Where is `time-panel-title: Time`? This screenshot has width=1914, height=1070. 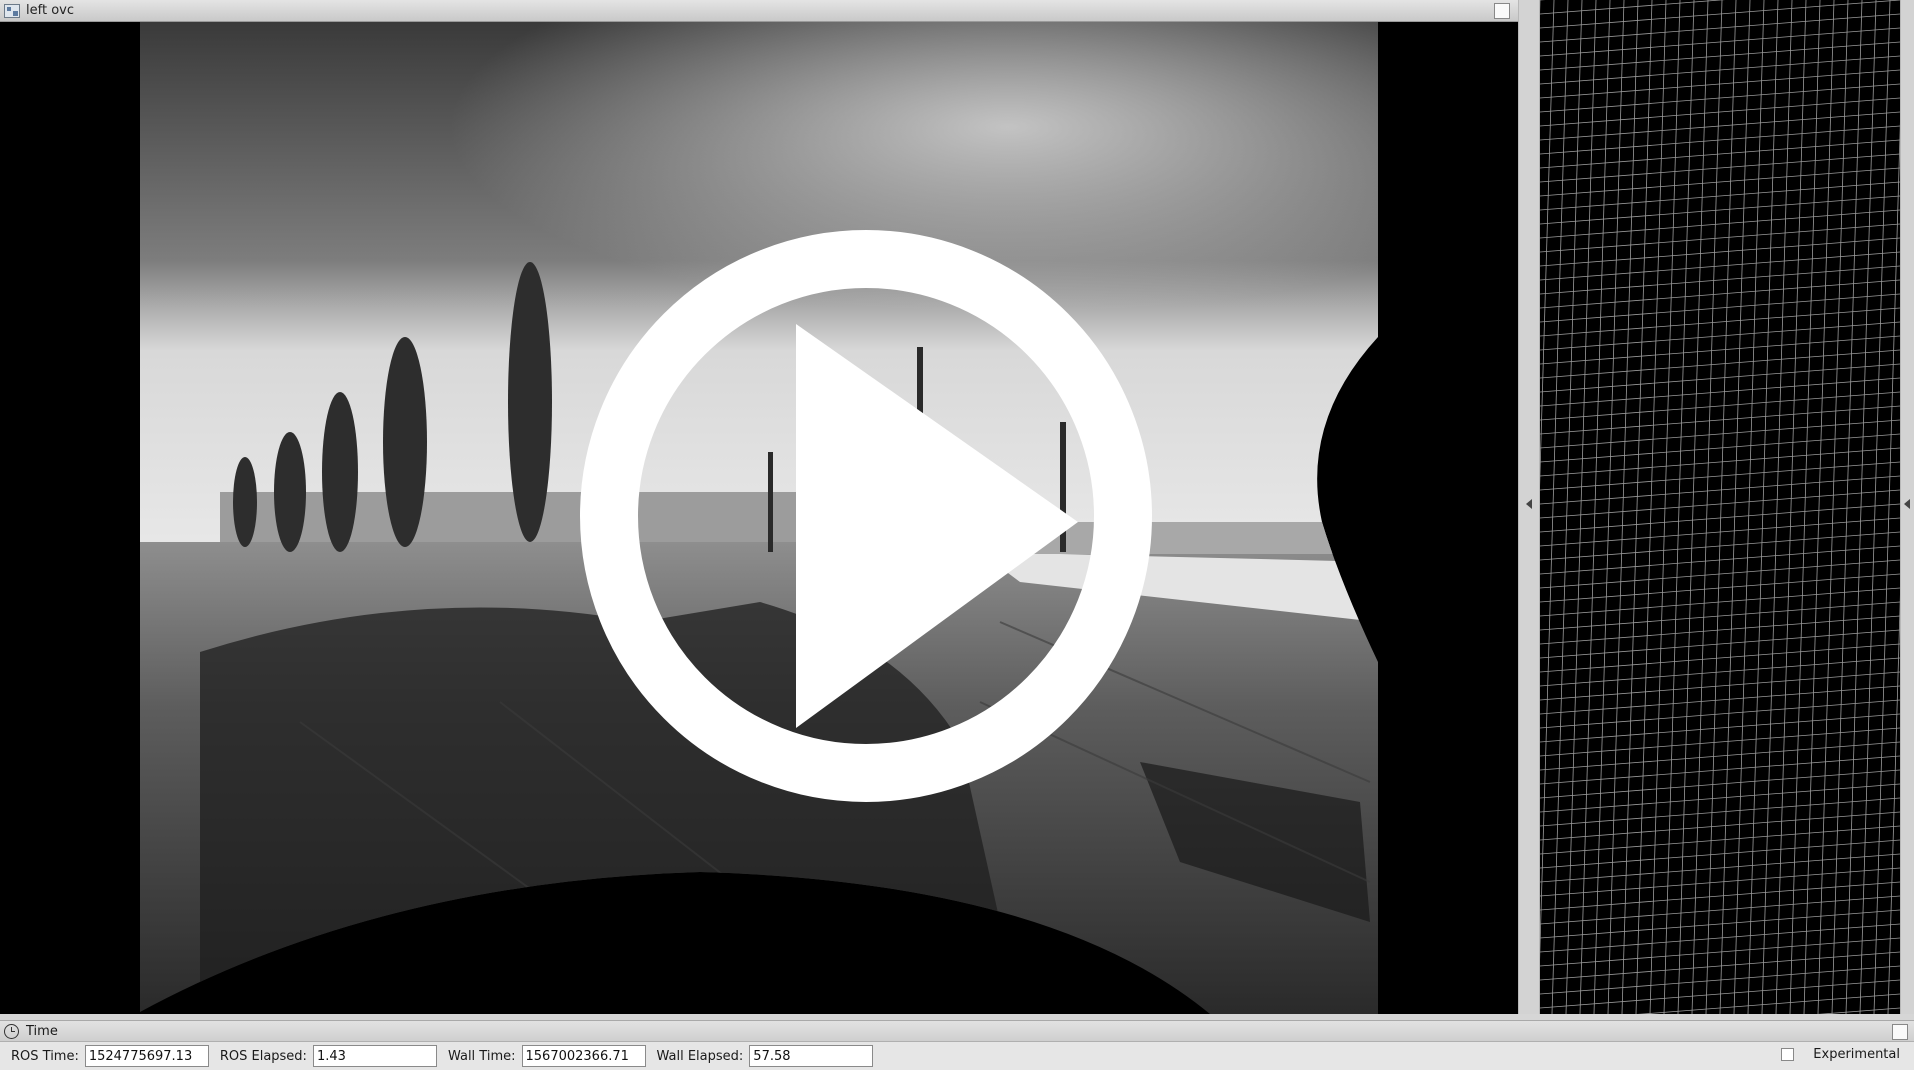 time-panel-title: Time is located at coordinates (42, 1031).